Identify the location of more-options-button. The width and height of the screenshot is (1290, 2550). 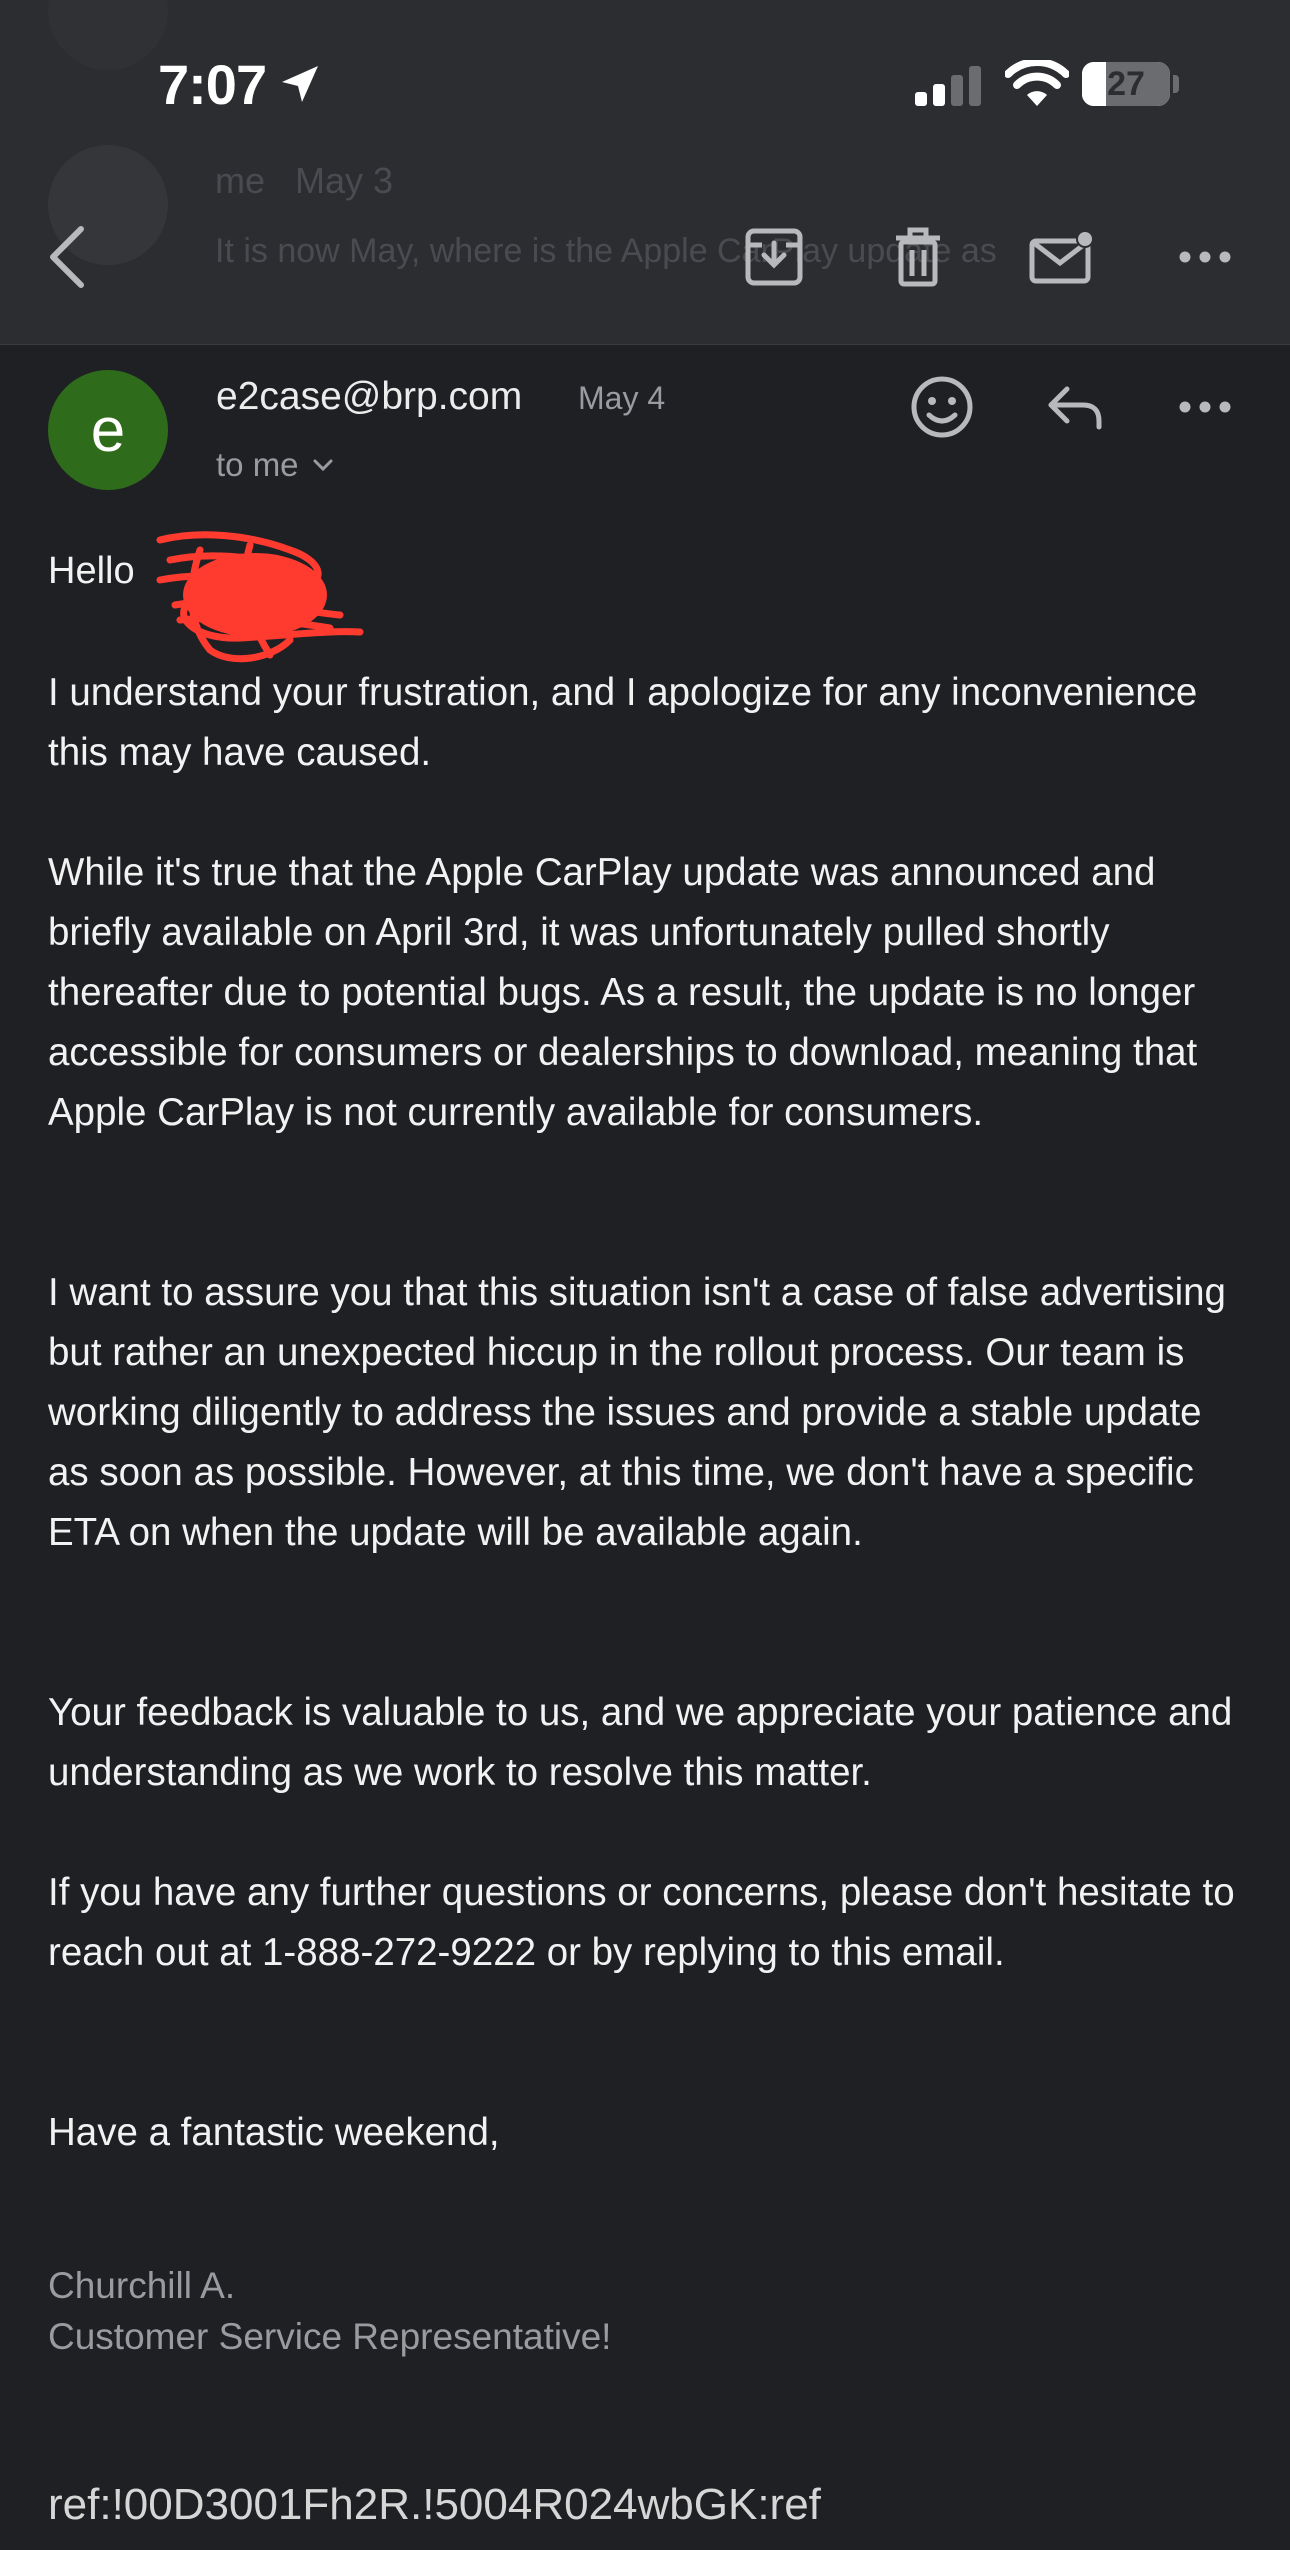
(1205, 257).